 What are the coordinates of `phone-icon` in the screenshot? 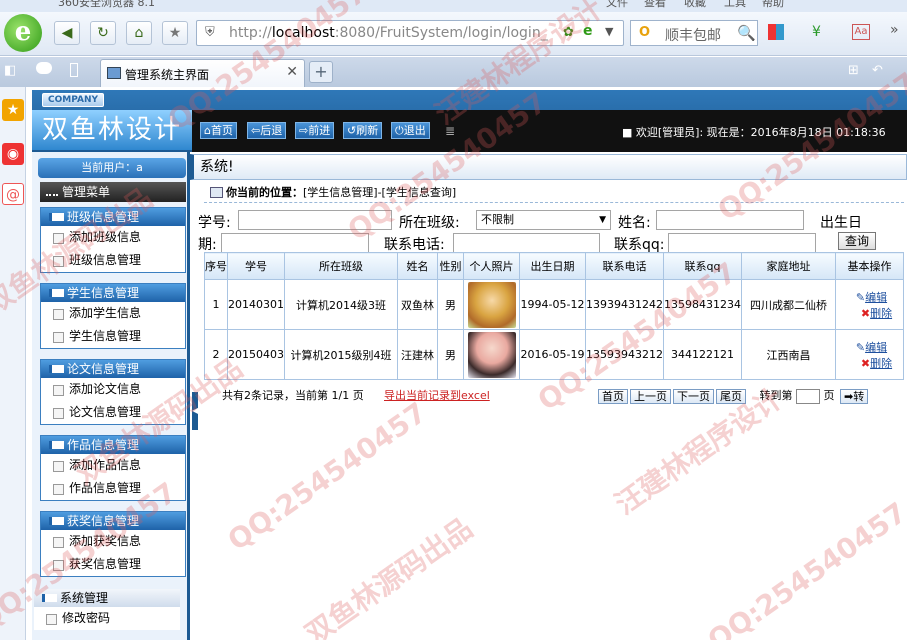 It's located at (74, 70).